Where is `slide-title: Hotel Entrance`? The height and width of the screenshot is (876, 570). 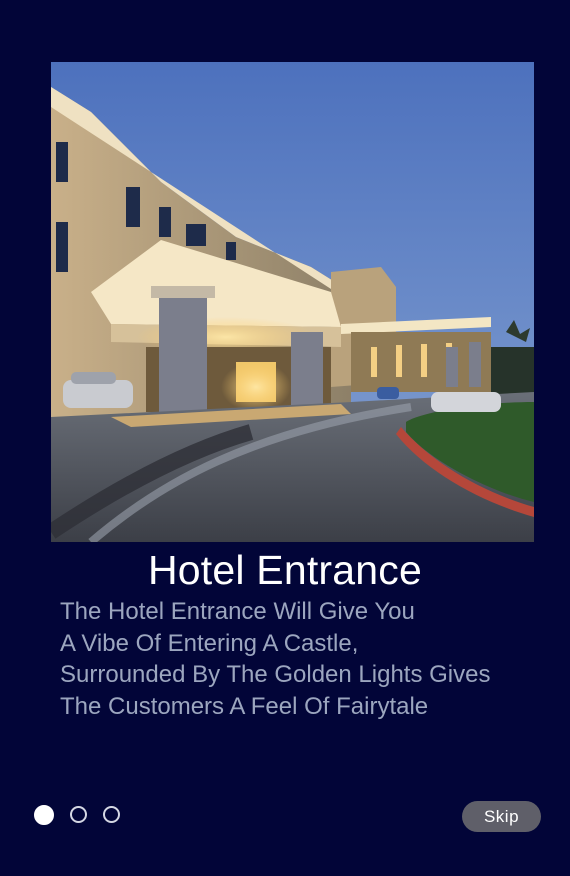 slide-title: Hotel Entrance is located at coordinates (284, 570).